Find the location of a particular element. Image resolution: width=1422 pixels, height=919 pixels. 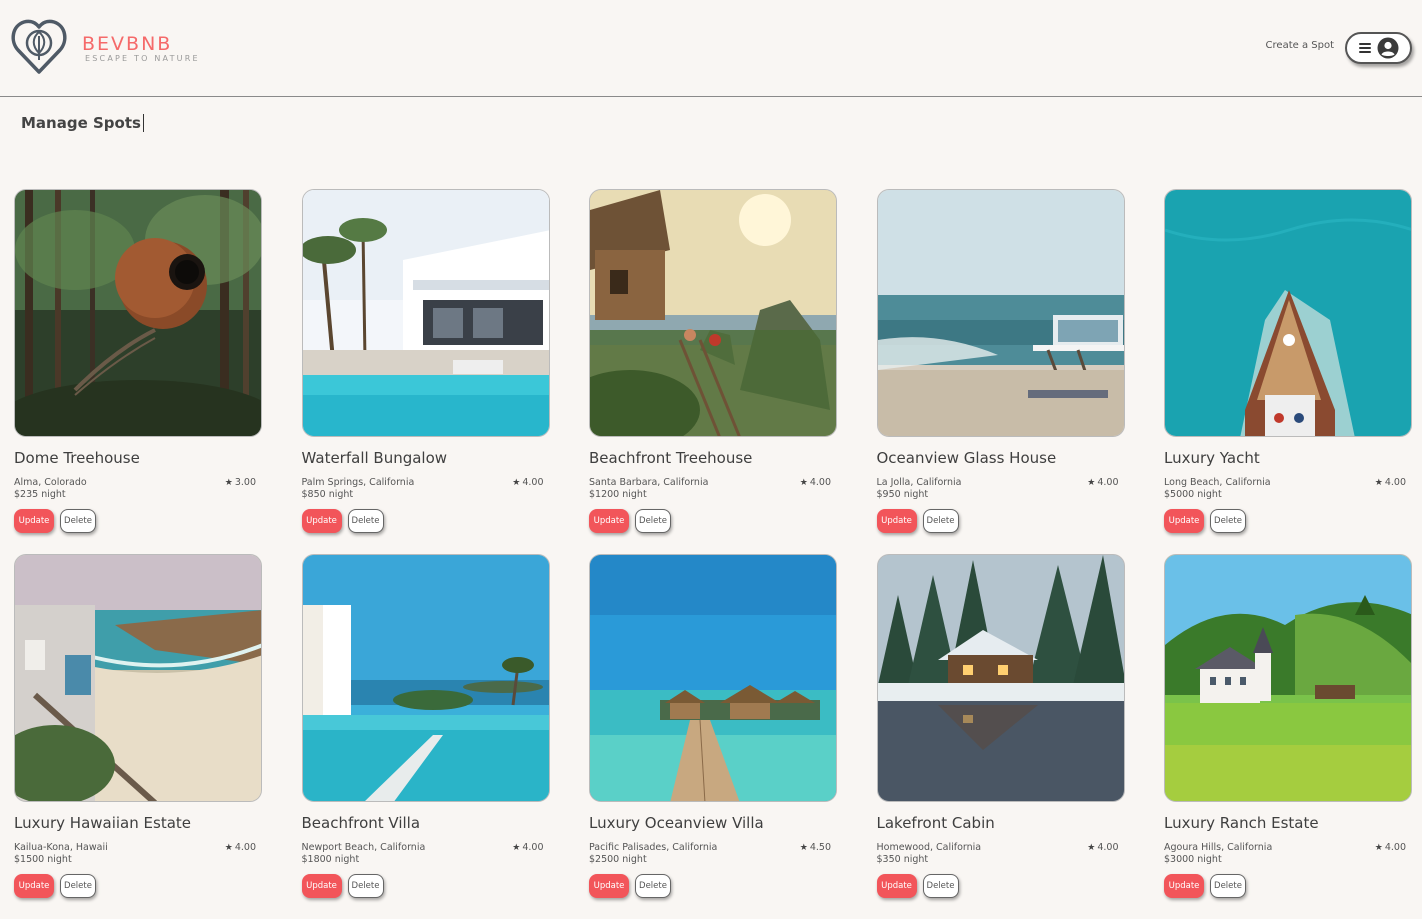

spot-location: Agoura Hills, California is located at coordinates (1218, 847).